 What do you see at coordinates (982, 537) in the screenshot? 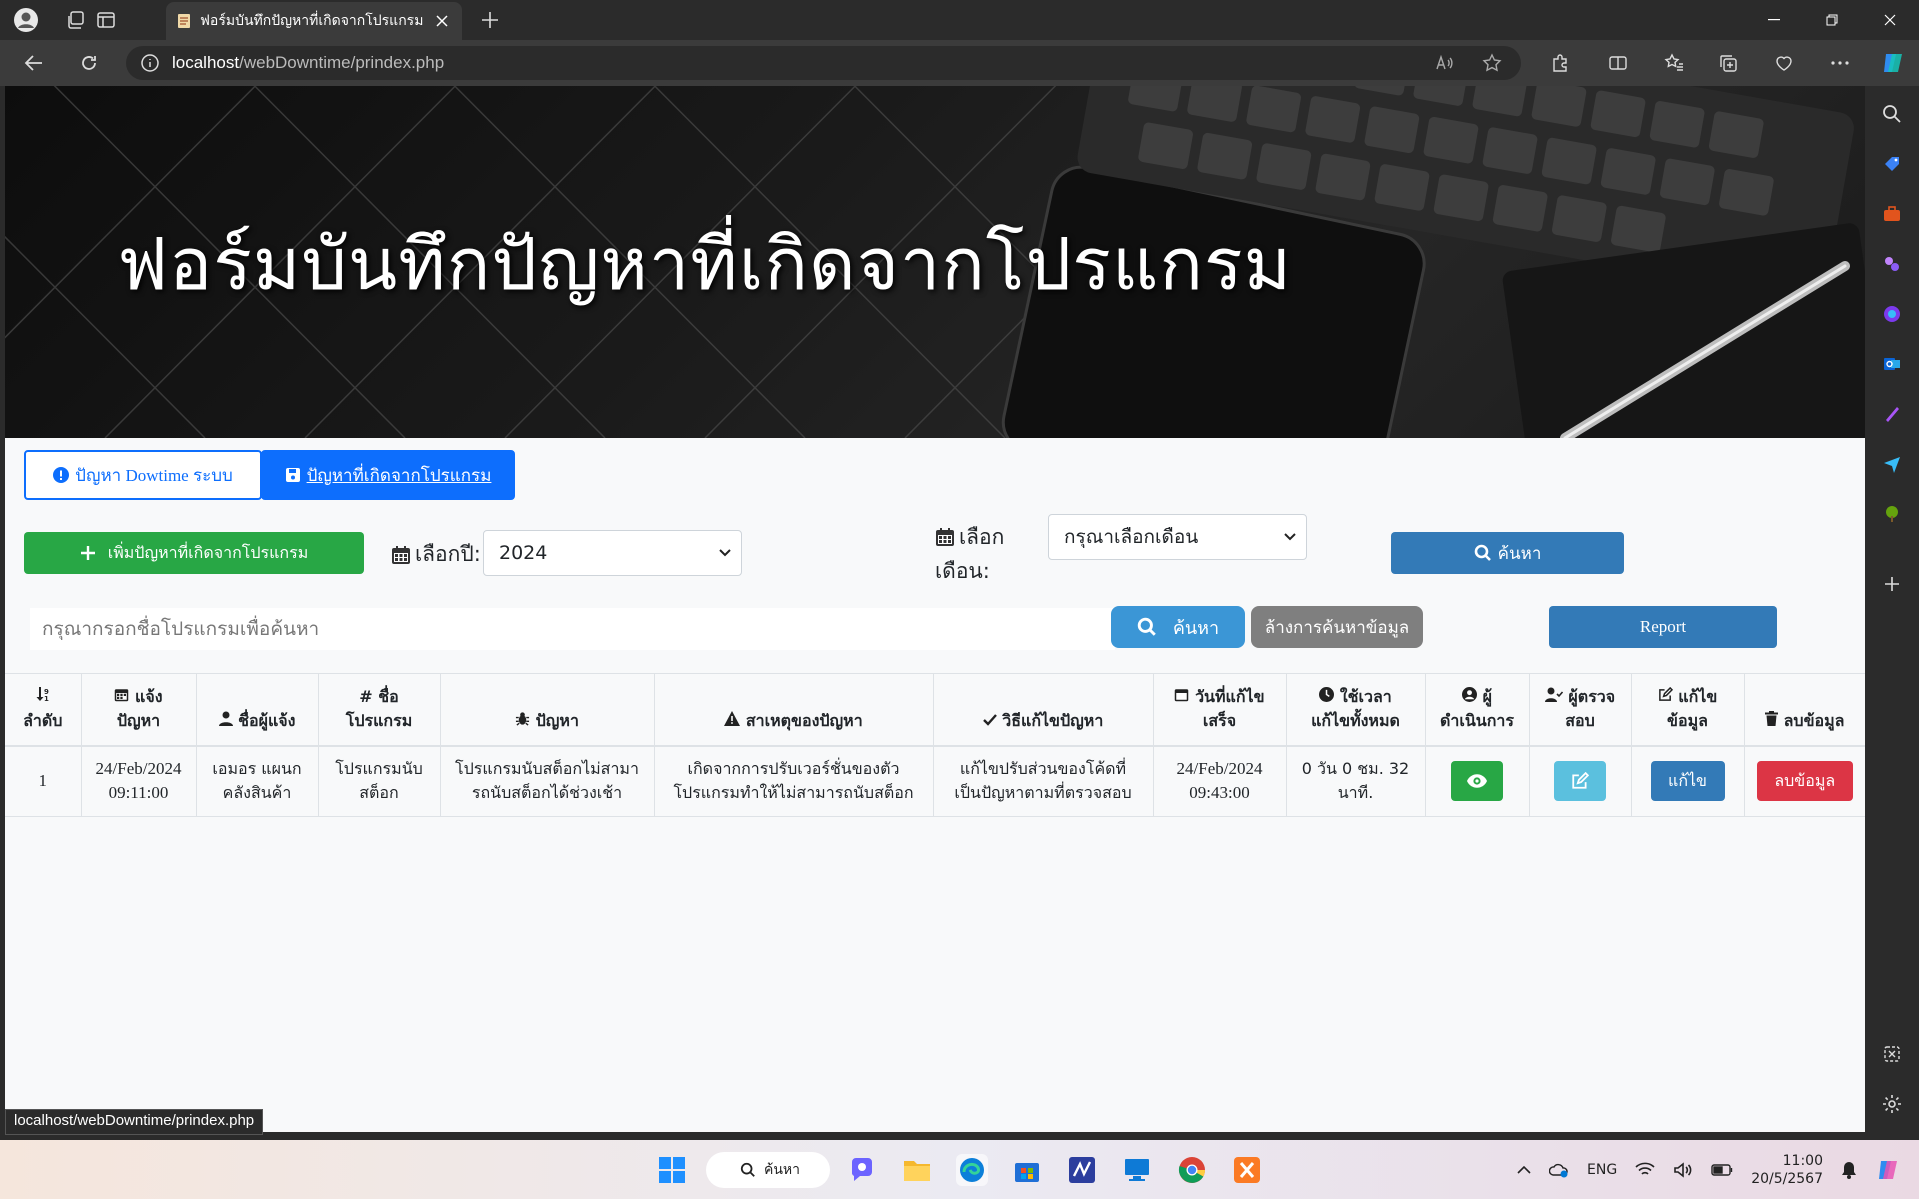
I see `month-label-line1: เลือก` at bounding box center [982, 537].